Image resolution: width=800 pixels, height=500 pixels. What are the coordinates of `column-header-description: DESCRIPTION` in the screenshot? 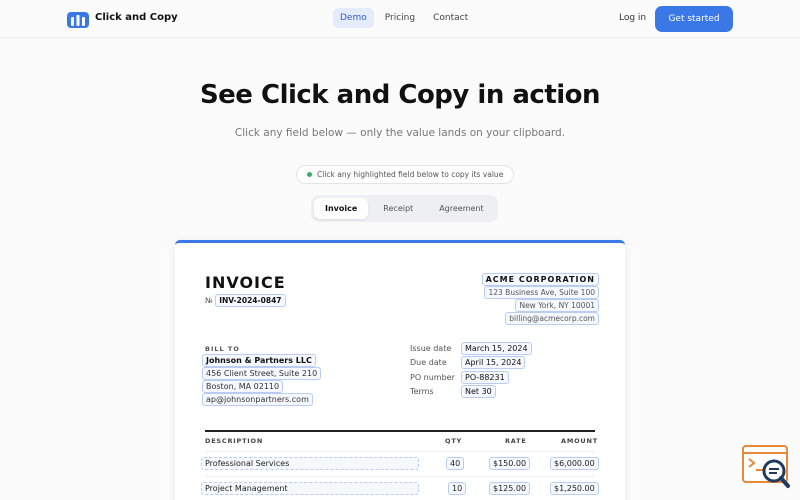 It's located at (234, 441).